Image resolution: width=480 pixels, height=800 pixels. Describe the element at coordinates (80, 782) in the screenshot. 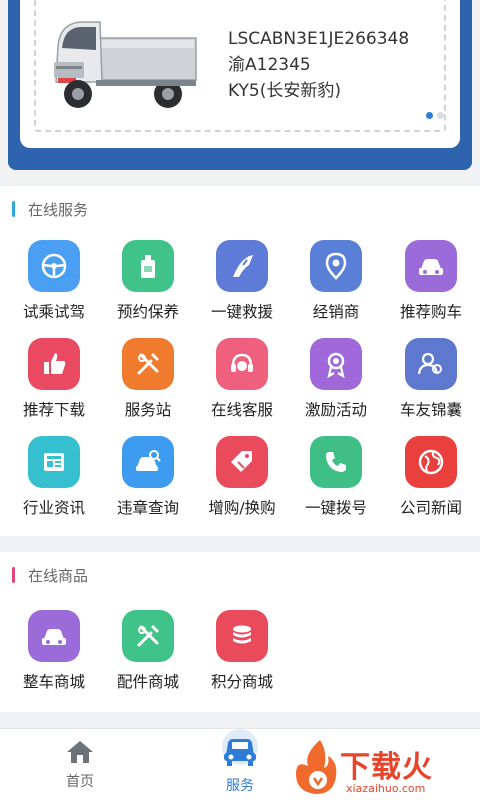

I see `tab-home-label: 首页` at that location.